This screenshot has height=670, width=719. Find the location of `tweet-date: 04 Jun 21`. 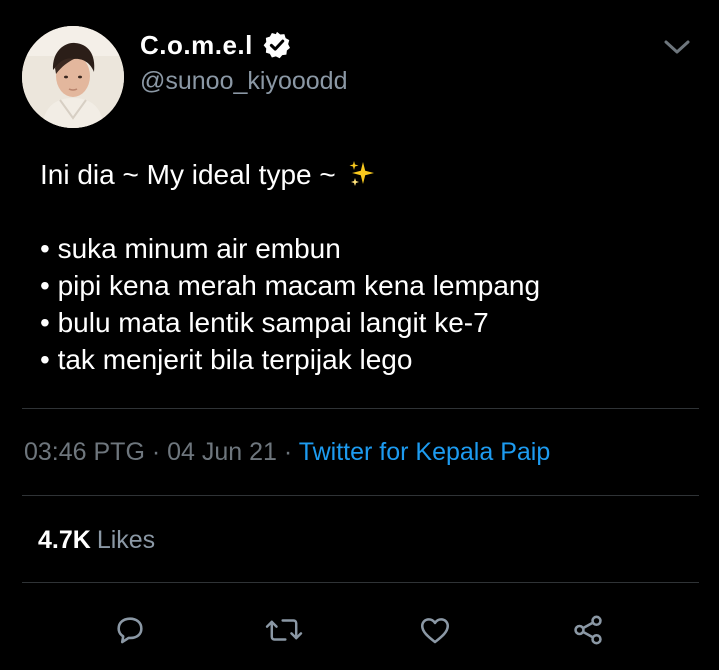

tweet-date: 04 Jun 21 is located at coordinates (222, 452).